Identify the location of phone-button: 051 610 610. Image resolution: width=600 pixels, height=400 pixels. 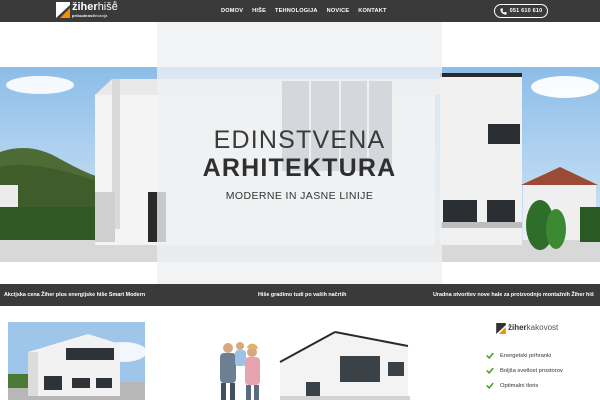
(521, 11).